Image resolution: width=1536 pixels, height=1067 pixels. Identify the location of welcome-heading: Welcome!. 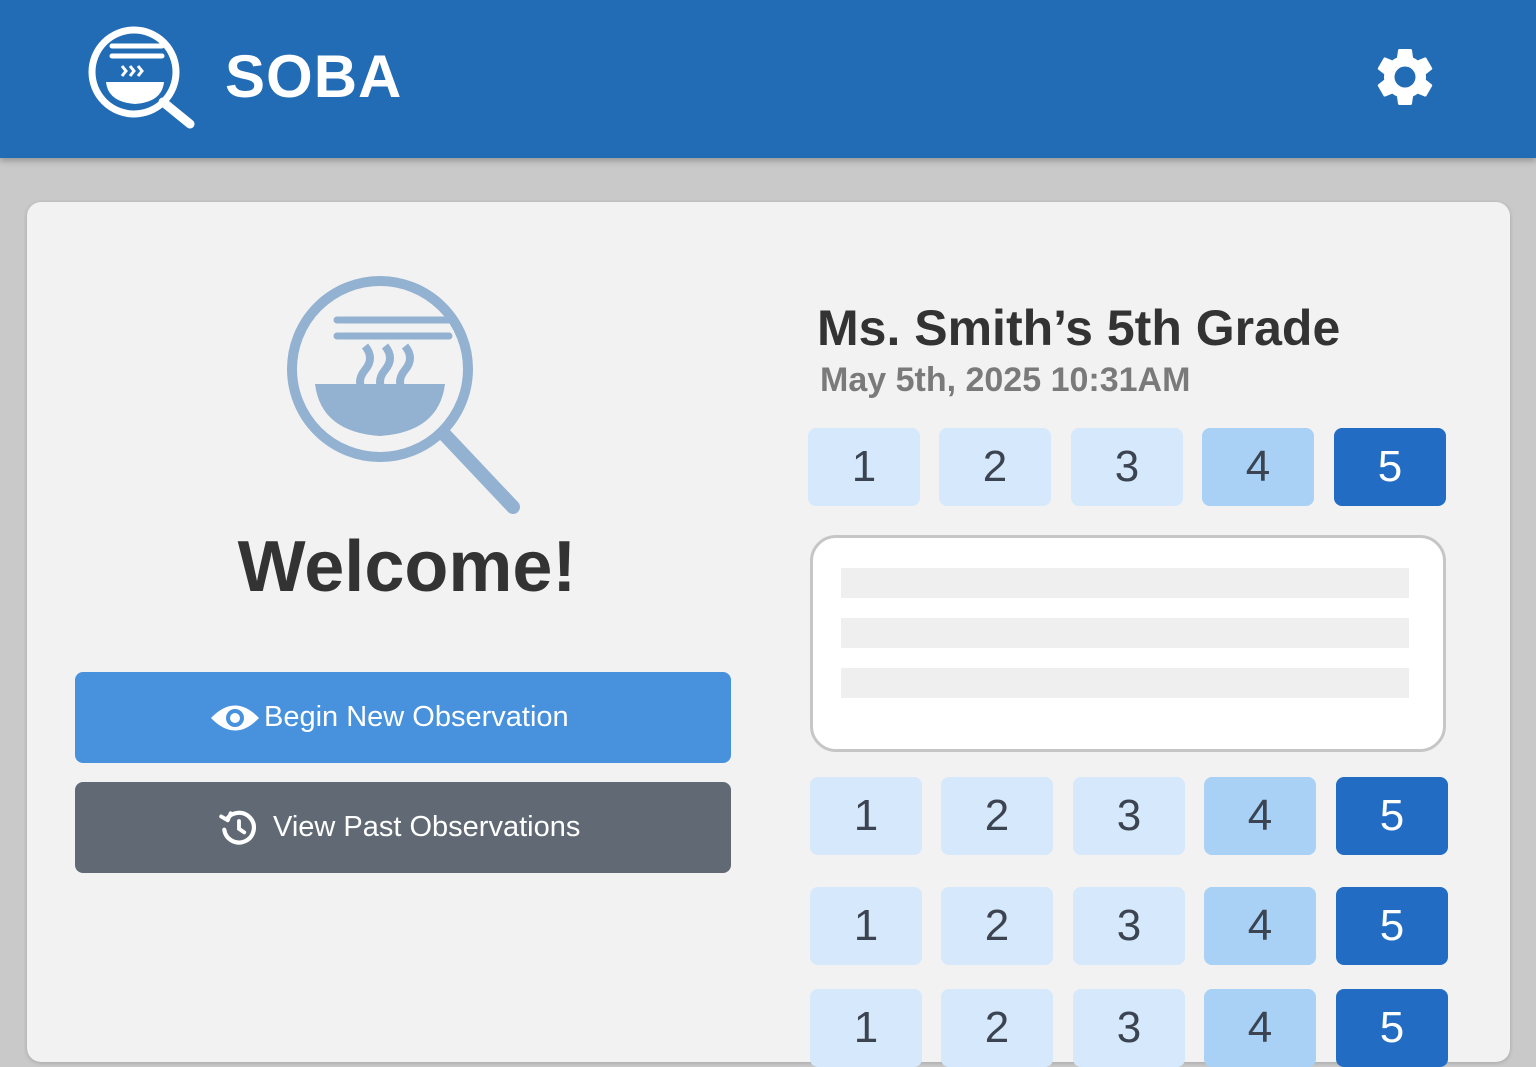
(407, 567).